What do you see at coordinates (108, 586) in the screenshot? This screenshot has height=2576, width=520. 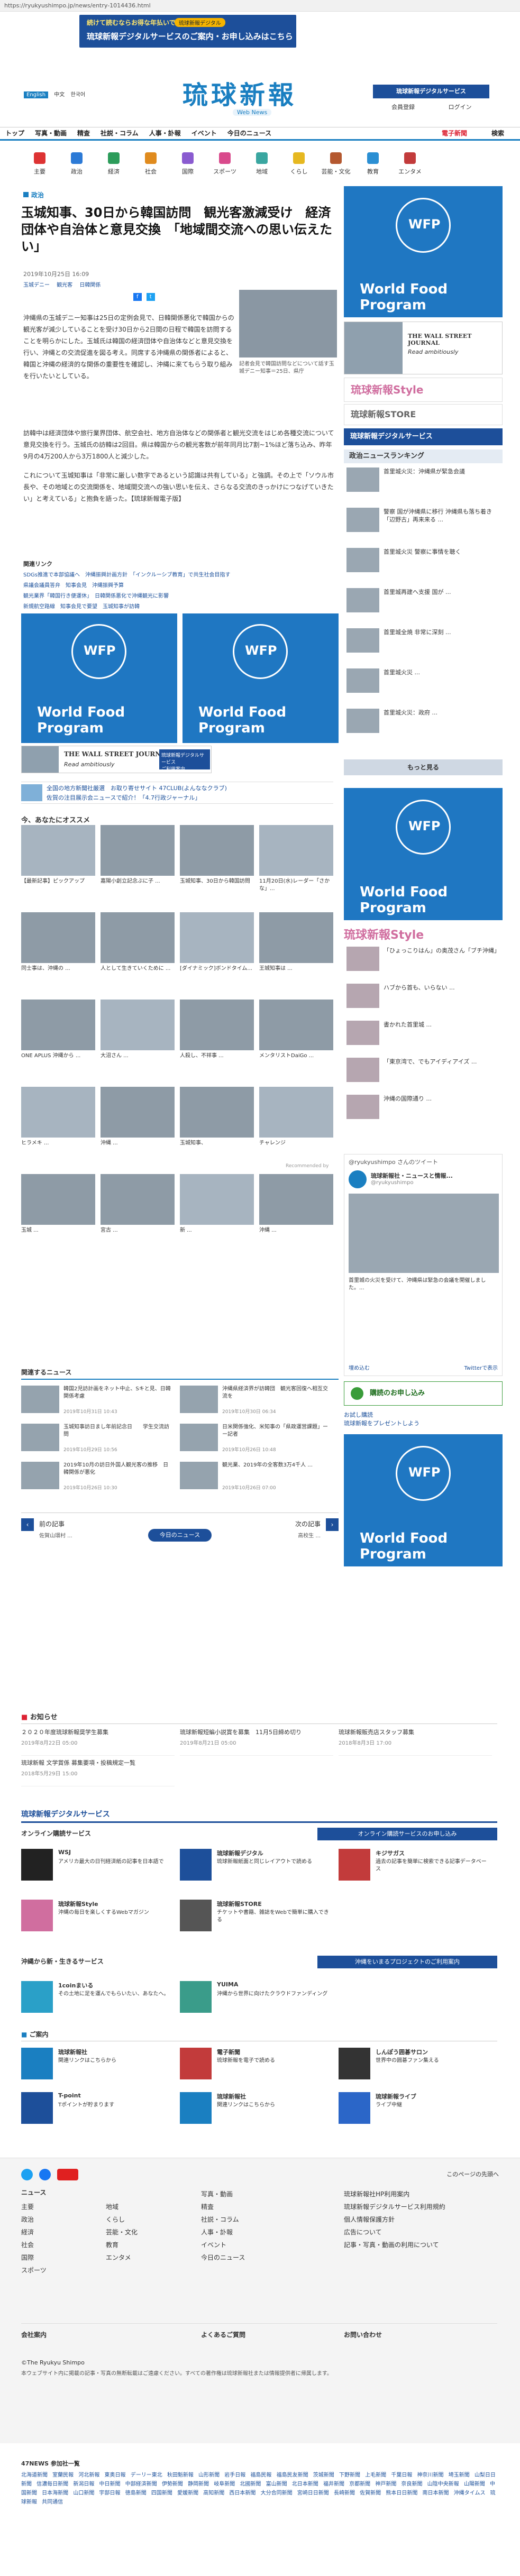 I see `related-link: 沖縄振興予算` at bounding box center [108, 586].